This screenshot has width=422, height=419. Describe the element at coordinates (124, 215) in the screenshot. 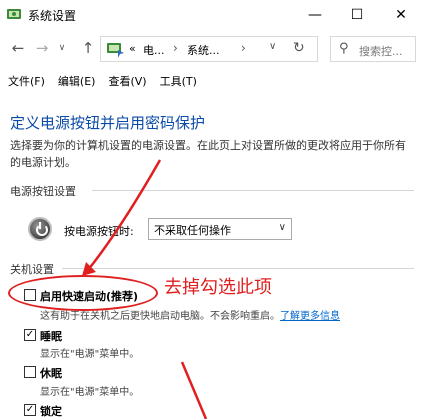

I see `annotation-arrow-top` at that location.